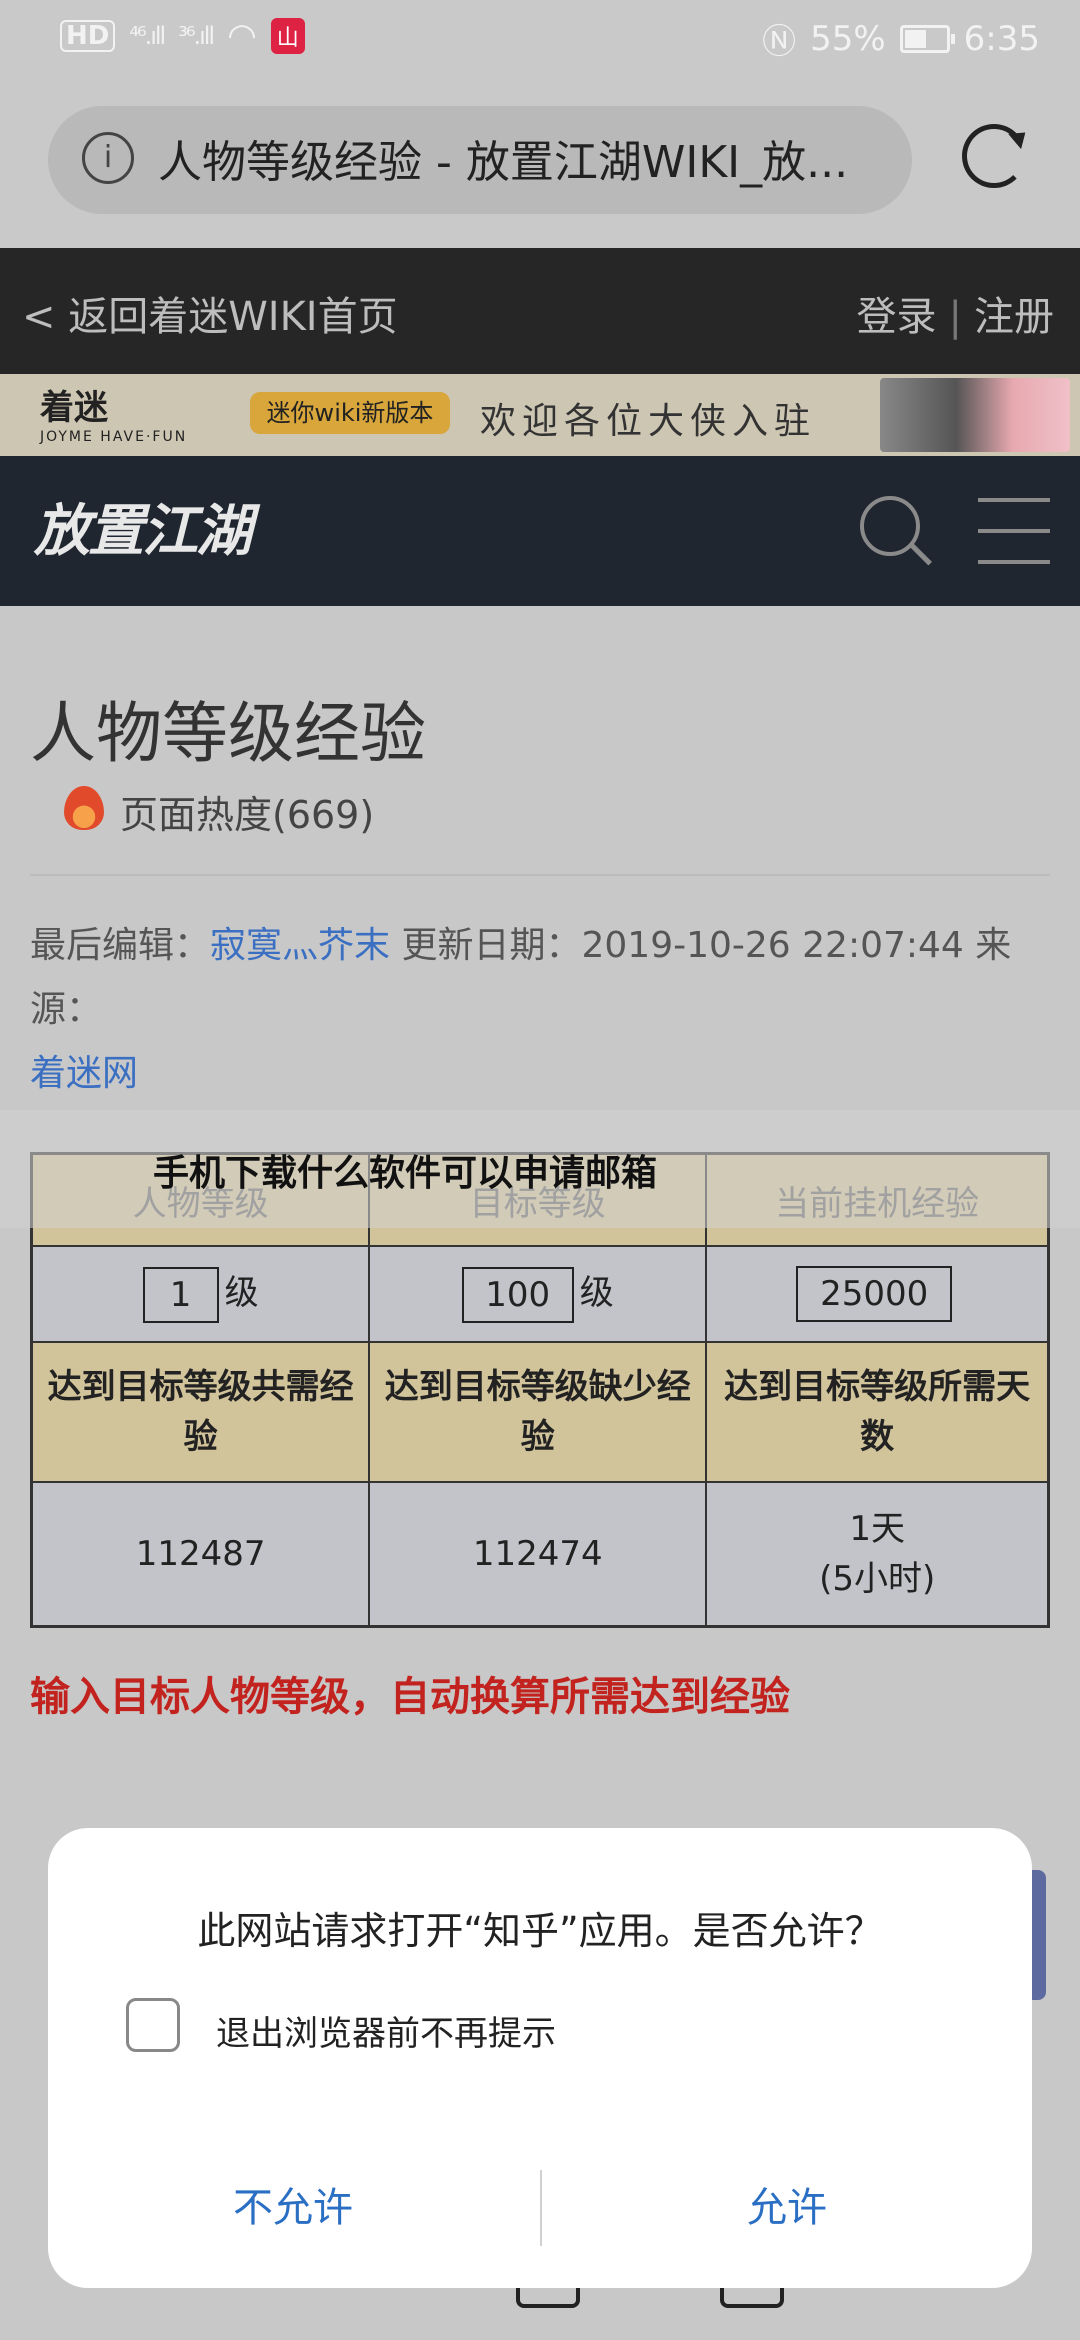 The width and height of the screenshot is (1080, 2340). I want to click on editor-link: 寂寞灬芥末, so click(300, 945).